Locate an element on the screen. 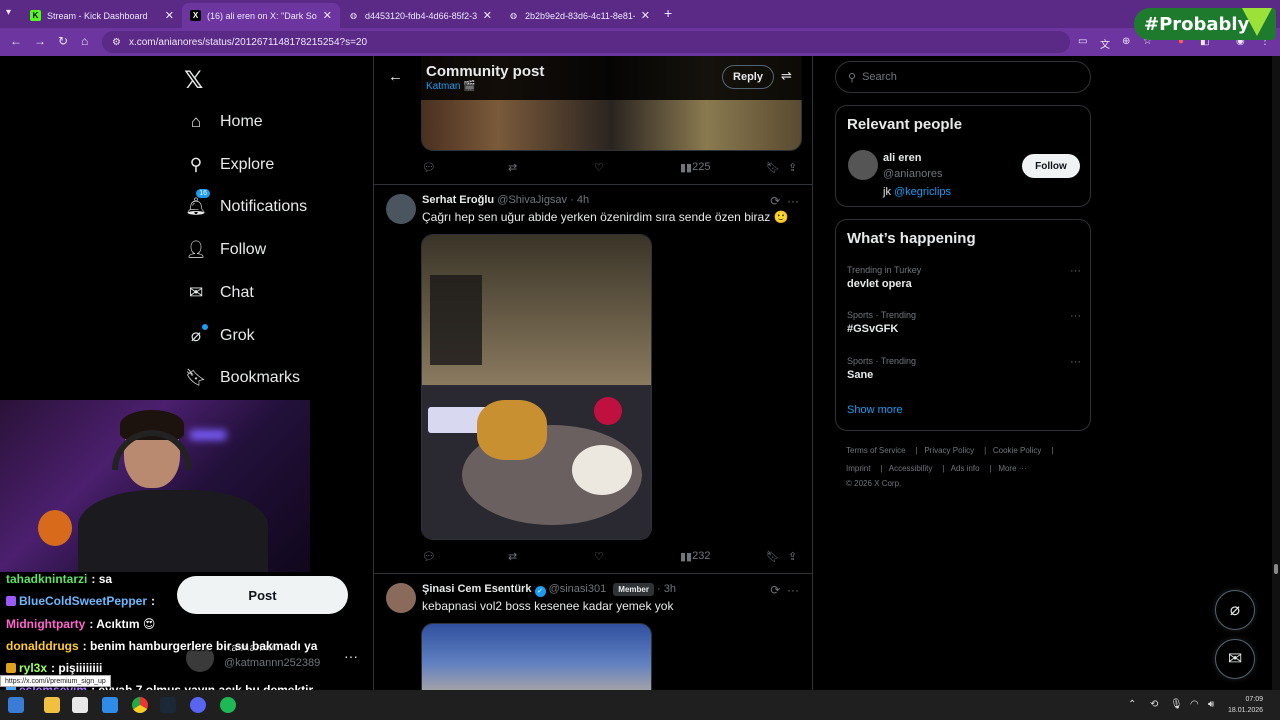 The width and height of the screenshot is (1280, 720). network-icon: ⟲ is located at coordinates (1154, 704).